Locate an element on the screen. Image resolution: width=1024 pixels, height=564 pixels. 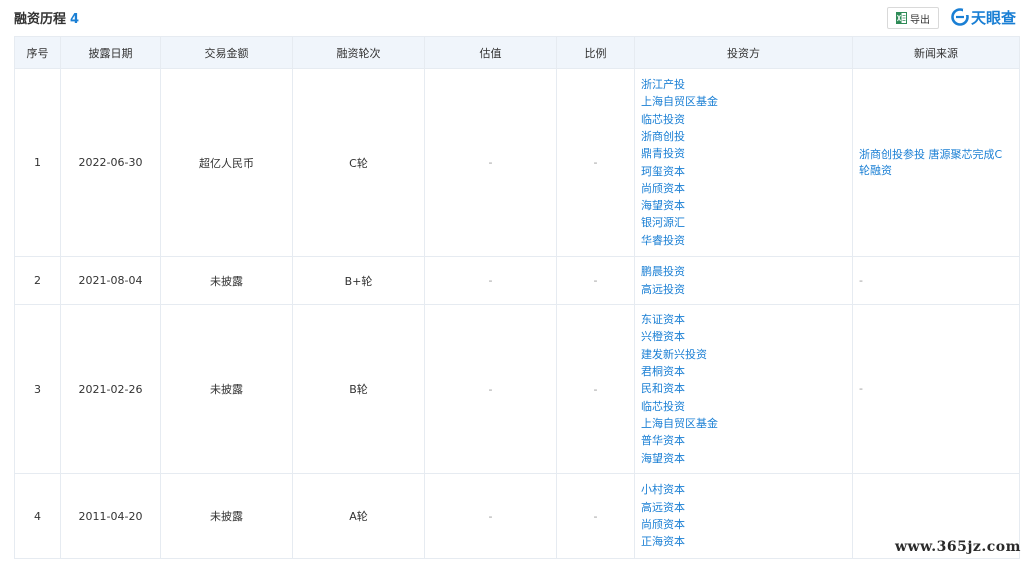
export-button: 导出 is located at coordinates (913, 18).